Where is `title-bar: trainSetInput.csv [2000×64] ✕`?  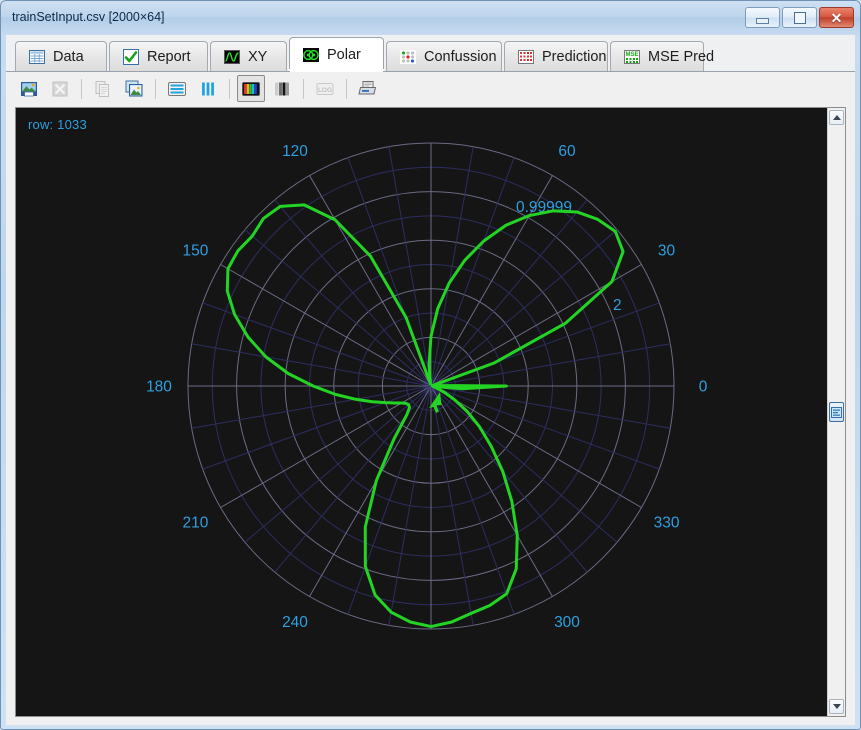 title-bar: trainSetInput.csv [2000×64] ✕ is located at coordinates (430, 18).